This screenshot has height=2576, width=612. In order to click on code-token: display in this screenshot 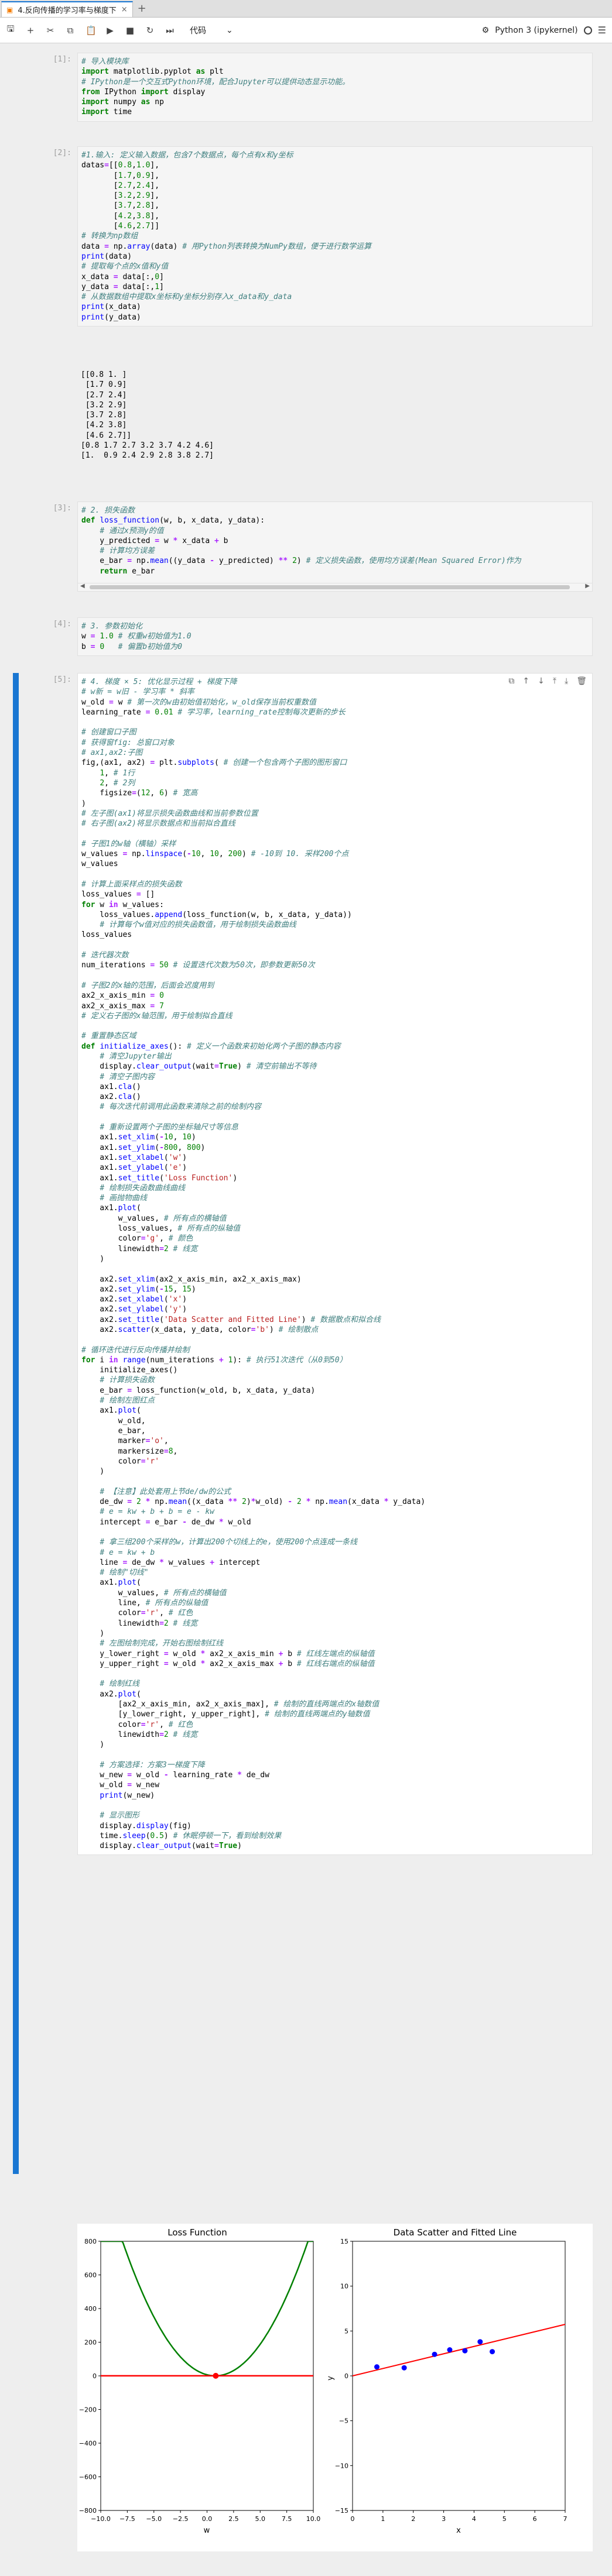, I will do `click(152, 1826)`.